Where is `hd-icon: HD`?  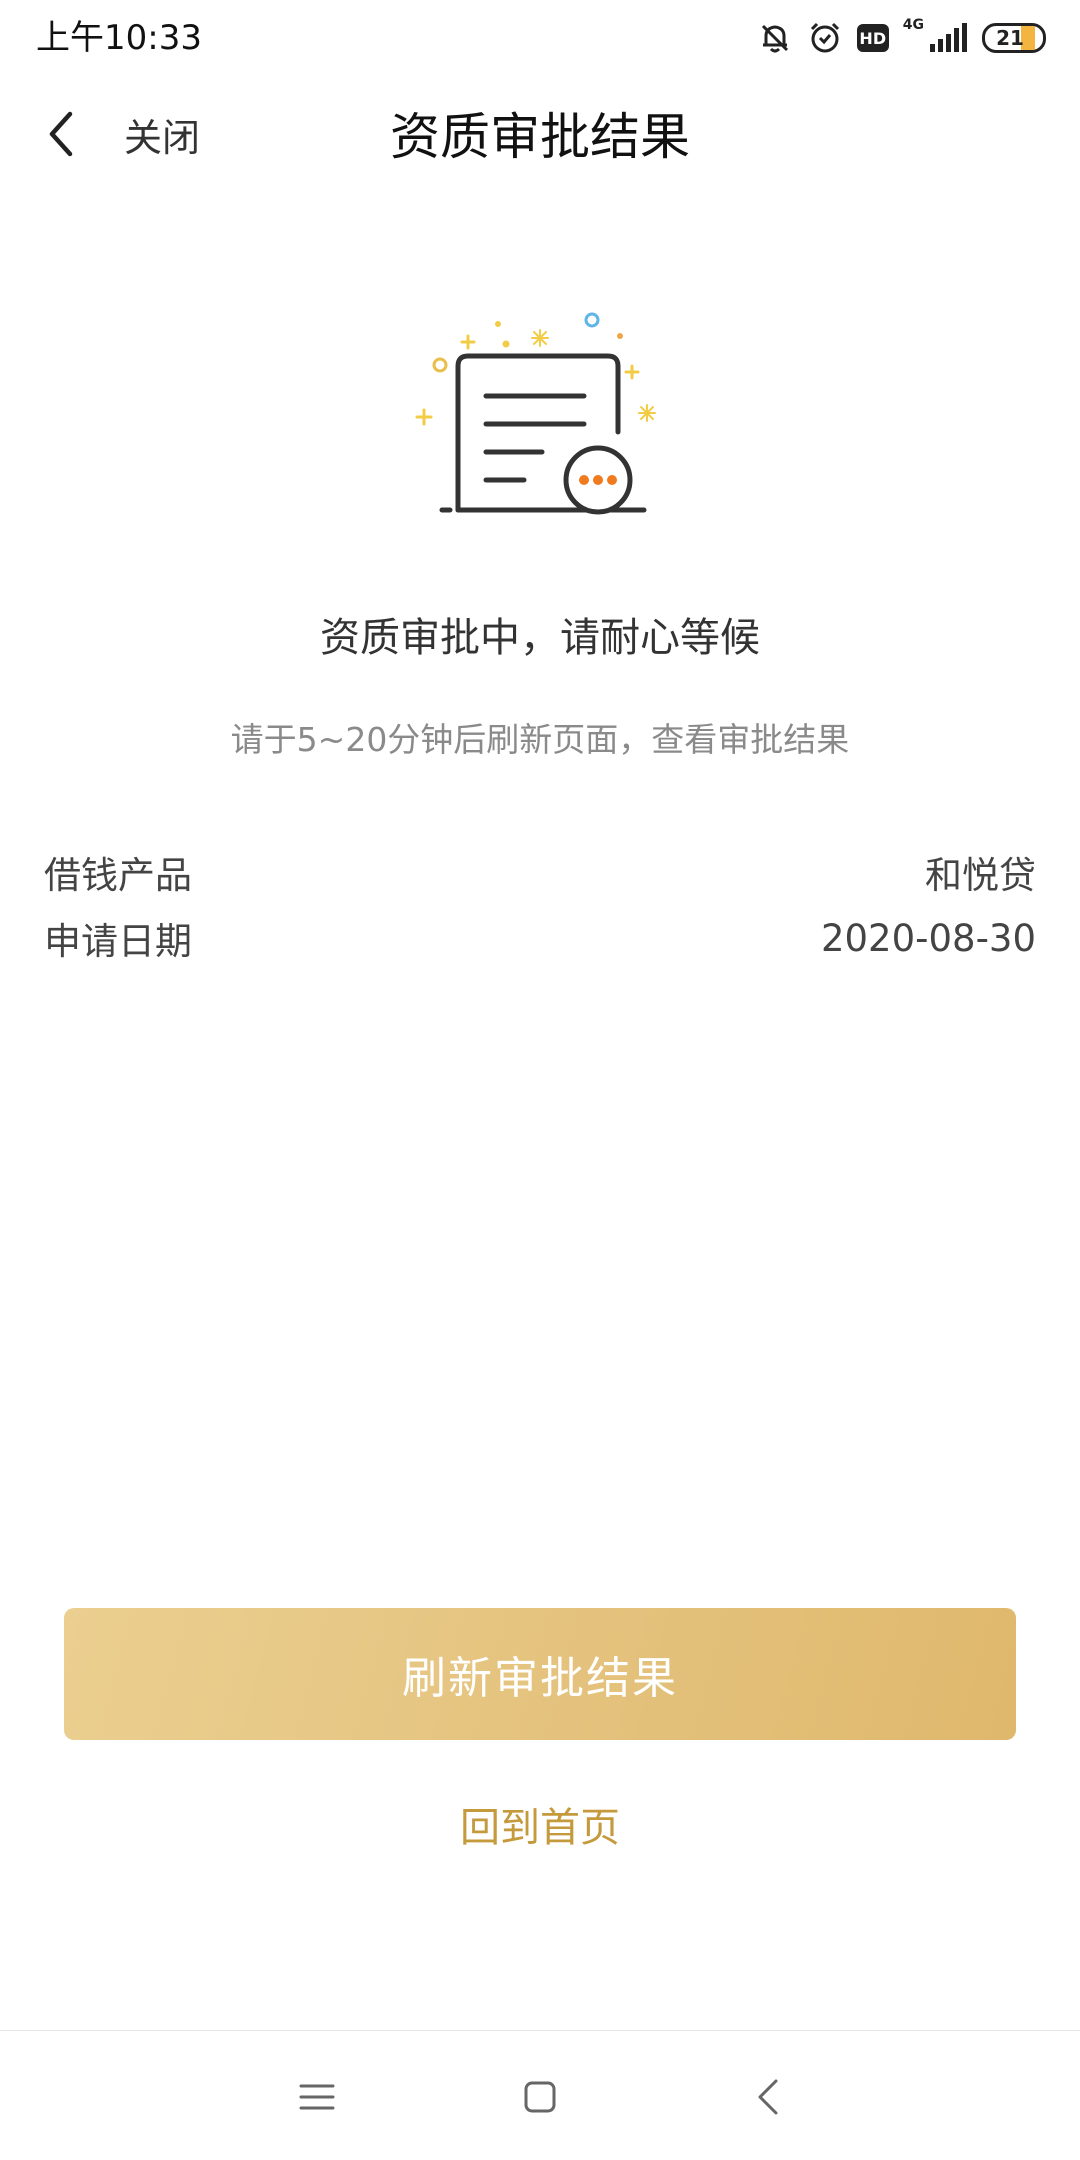
hd-icon: HD is located at coordinates (872, 38).